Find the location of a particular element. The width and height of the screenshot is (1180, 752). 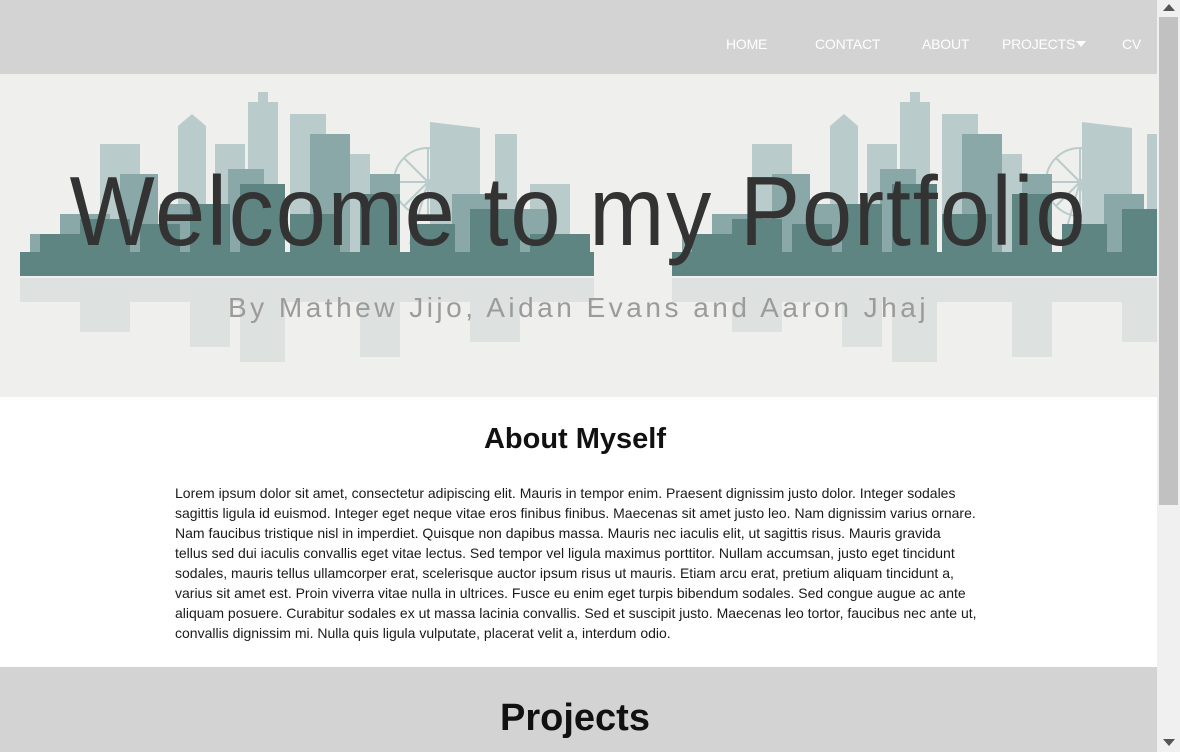

nav-projects-label: PROJECTS is located at coordinates (1039, 44).